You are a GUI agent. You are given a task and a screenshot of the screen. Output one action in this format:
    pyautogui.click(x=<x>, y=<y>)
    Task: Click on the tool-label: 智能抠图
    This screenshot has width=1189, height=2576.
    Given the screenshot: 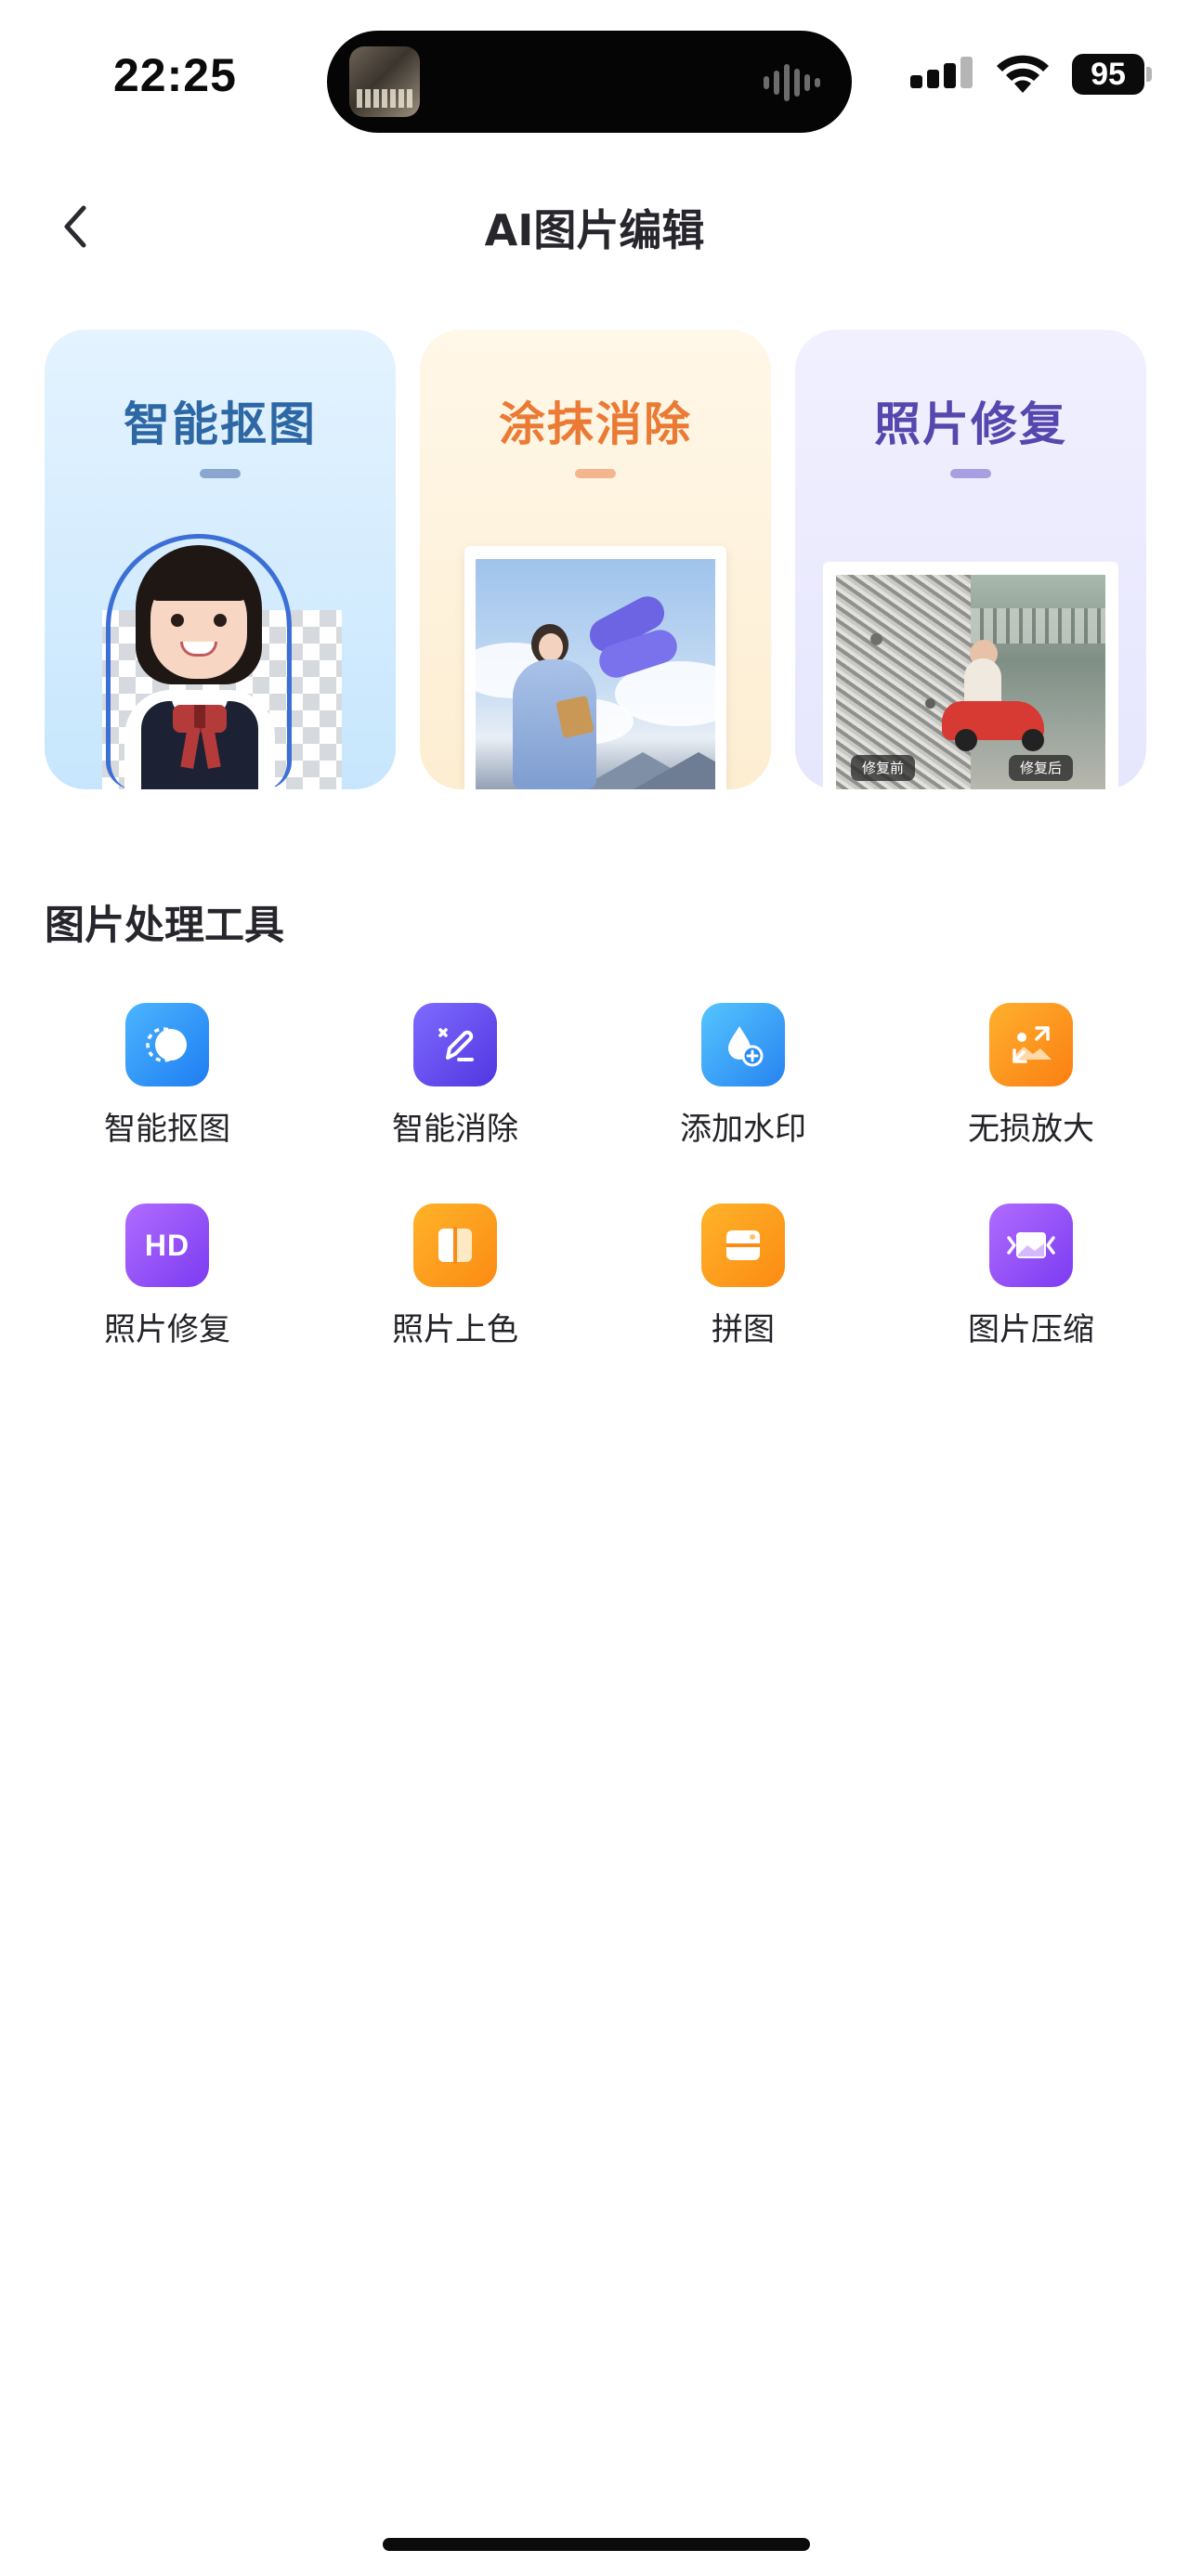 What is the action you would take?
    pyautogui.click(x=167, y=1129)
    